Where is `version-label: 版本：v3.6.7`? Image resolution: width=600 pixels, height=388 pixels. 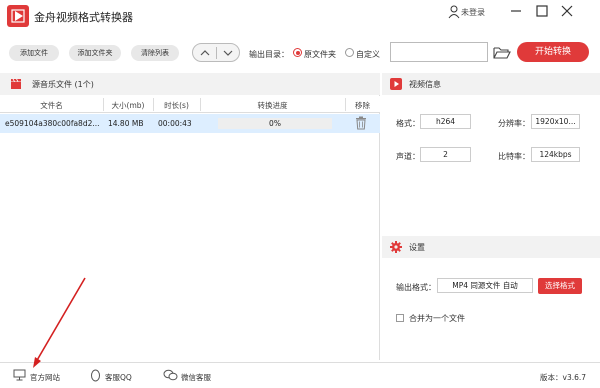
version-label: 版本：v3.6.7 is located at coordinates (563, 377).